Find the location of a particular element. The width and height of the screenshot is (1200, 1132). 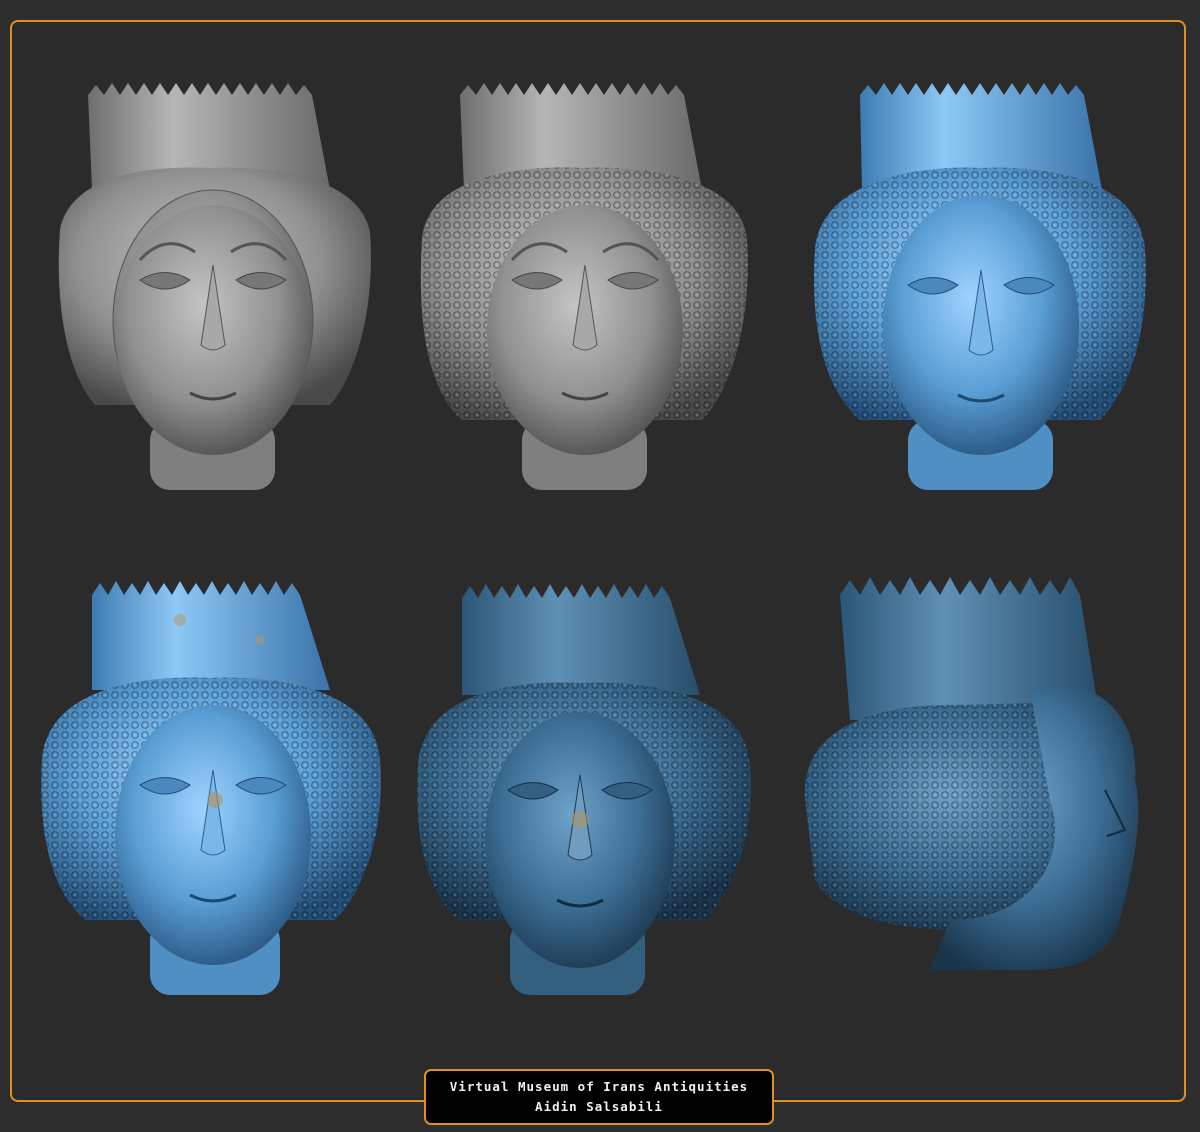

head-1-clay-smooth is located at coordinates (214, 286).